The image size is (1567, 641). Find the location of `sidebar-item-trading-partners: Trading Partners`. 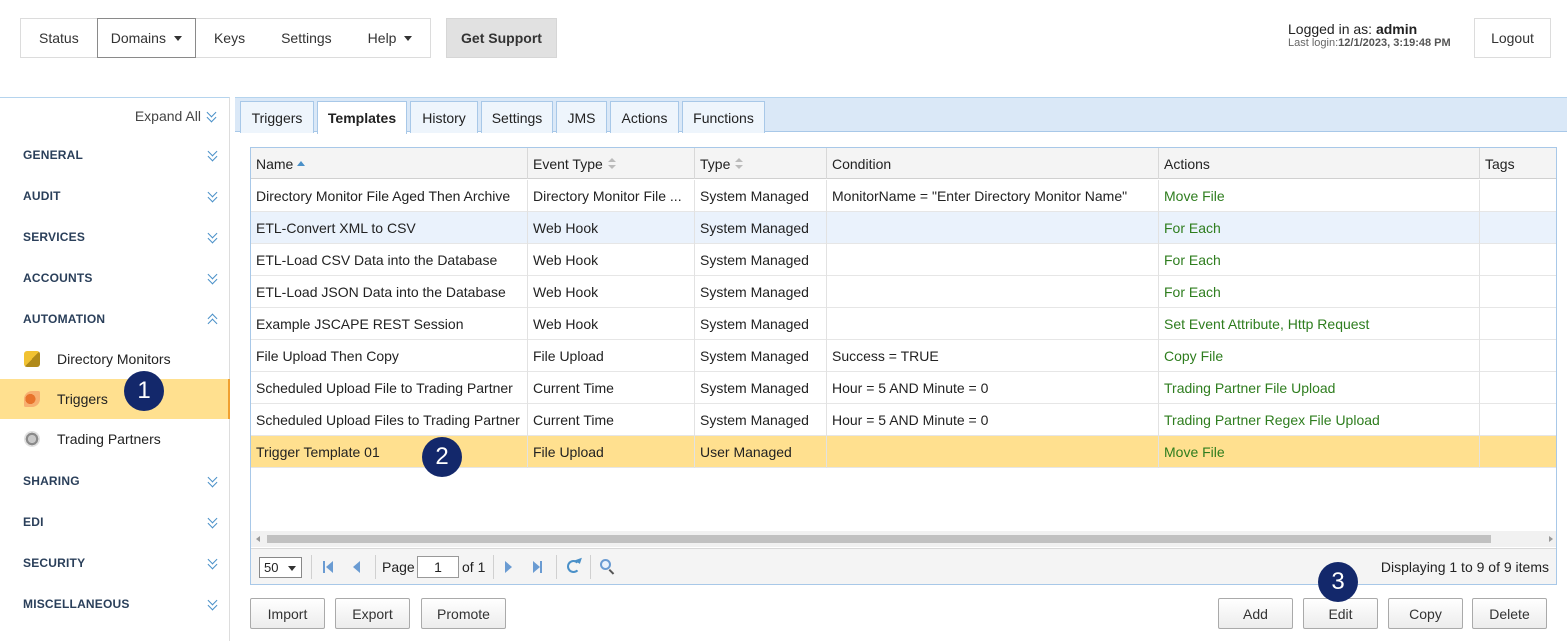

sidebar-item-trading-partners: Trading Partners is located at coordinates (115, 439).